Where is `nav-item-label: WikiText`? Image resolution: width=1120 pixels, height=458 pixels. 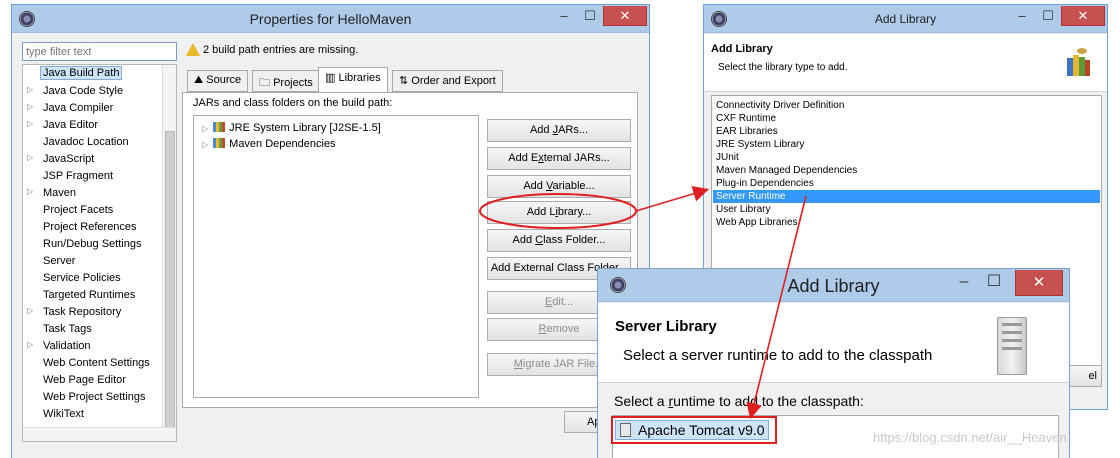 nav-item-label: WikiText is located at coordinates (63, 414).